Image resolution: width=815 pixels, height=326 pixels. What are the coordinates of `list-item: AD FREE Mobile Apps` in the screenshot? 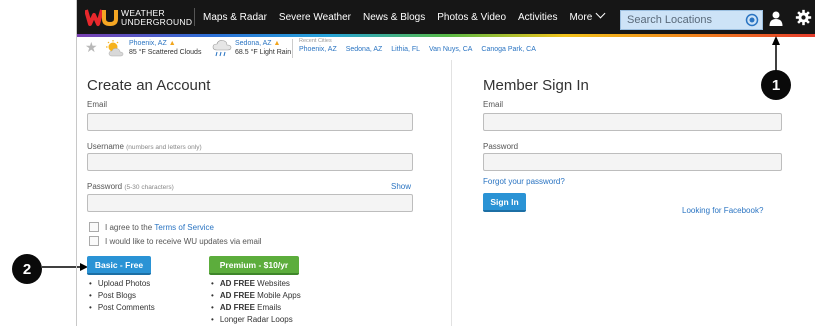 It's located at (256, 296).